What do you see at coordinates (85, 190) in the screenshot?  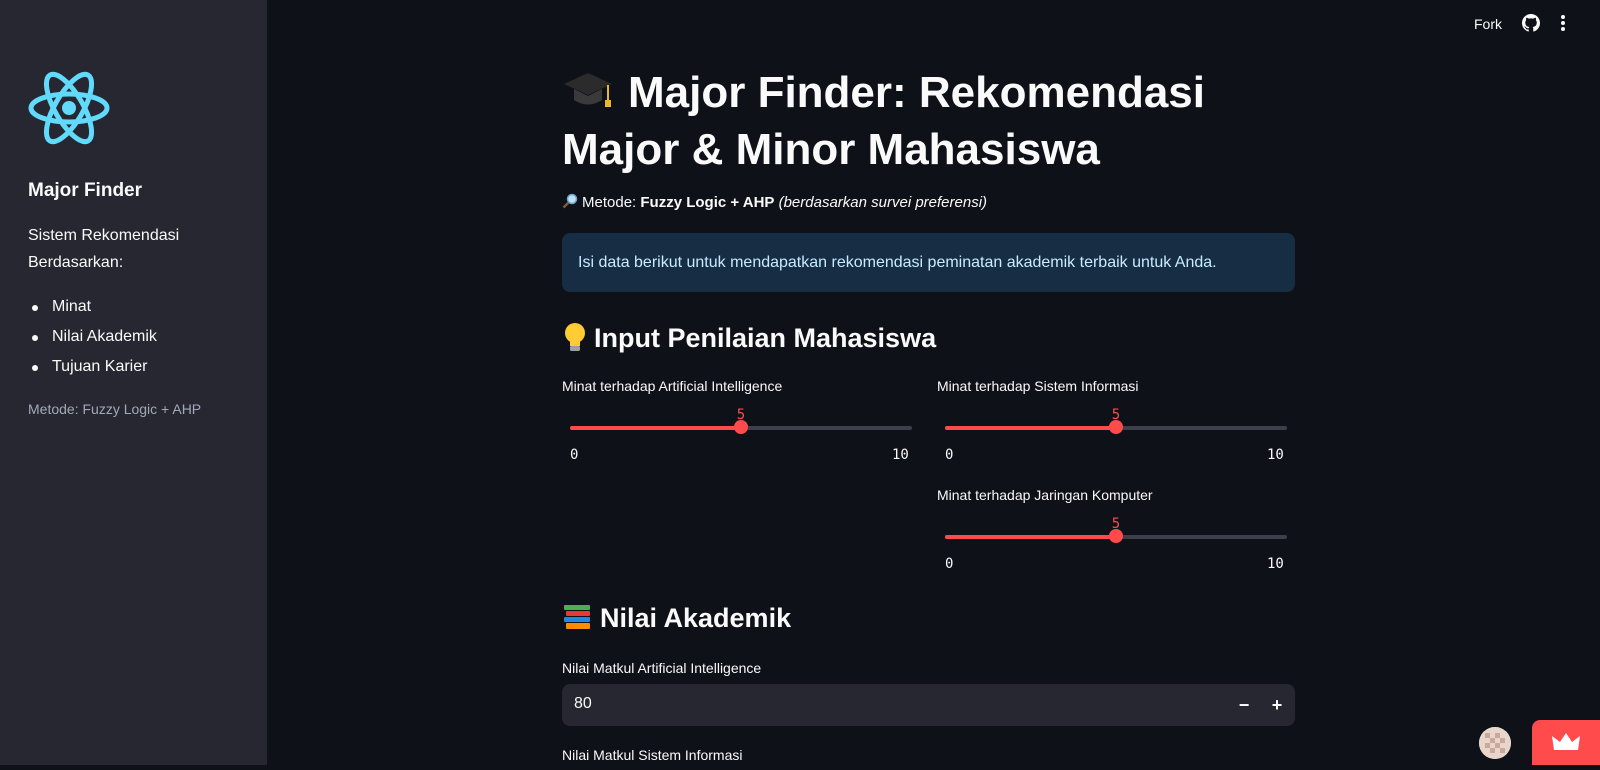 I see `sidebar-title: Major Finder` at bounding box center [85, 190].